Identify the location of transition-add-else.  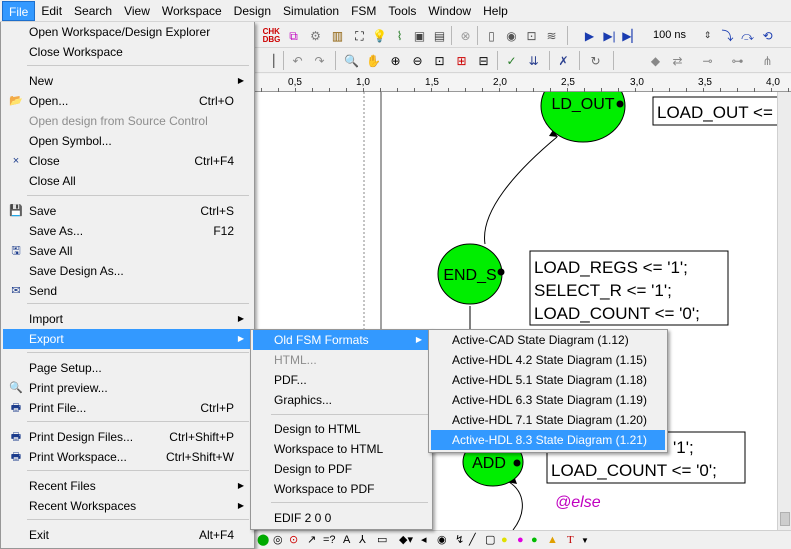
(515, 505).